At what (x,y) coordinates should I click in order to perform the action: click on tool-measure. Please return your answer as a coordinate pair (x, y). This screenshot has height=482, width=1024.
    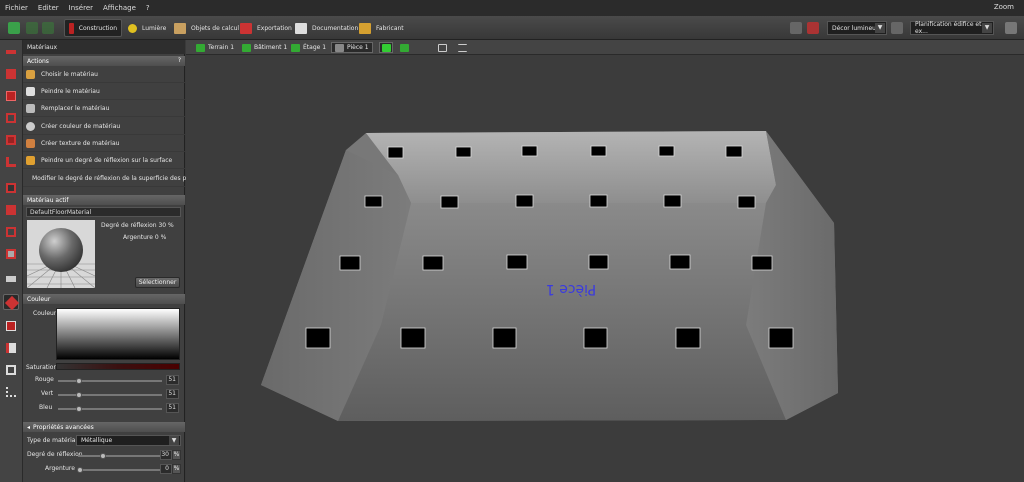
    Looking at the image, I should click on (11, 326).